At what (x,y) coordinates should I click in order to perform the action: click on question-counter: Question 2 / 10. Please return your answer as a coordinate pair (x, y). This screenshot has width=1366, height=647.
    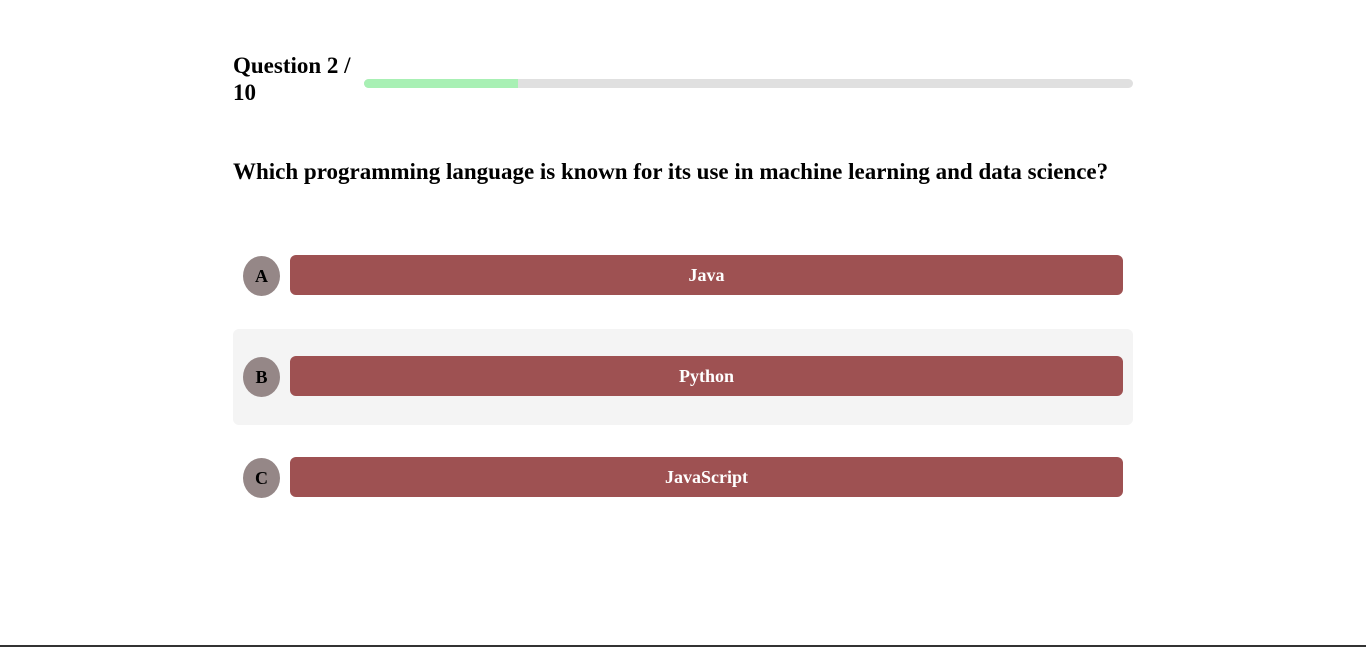
    Looking at the image, I should click on (292, 79).